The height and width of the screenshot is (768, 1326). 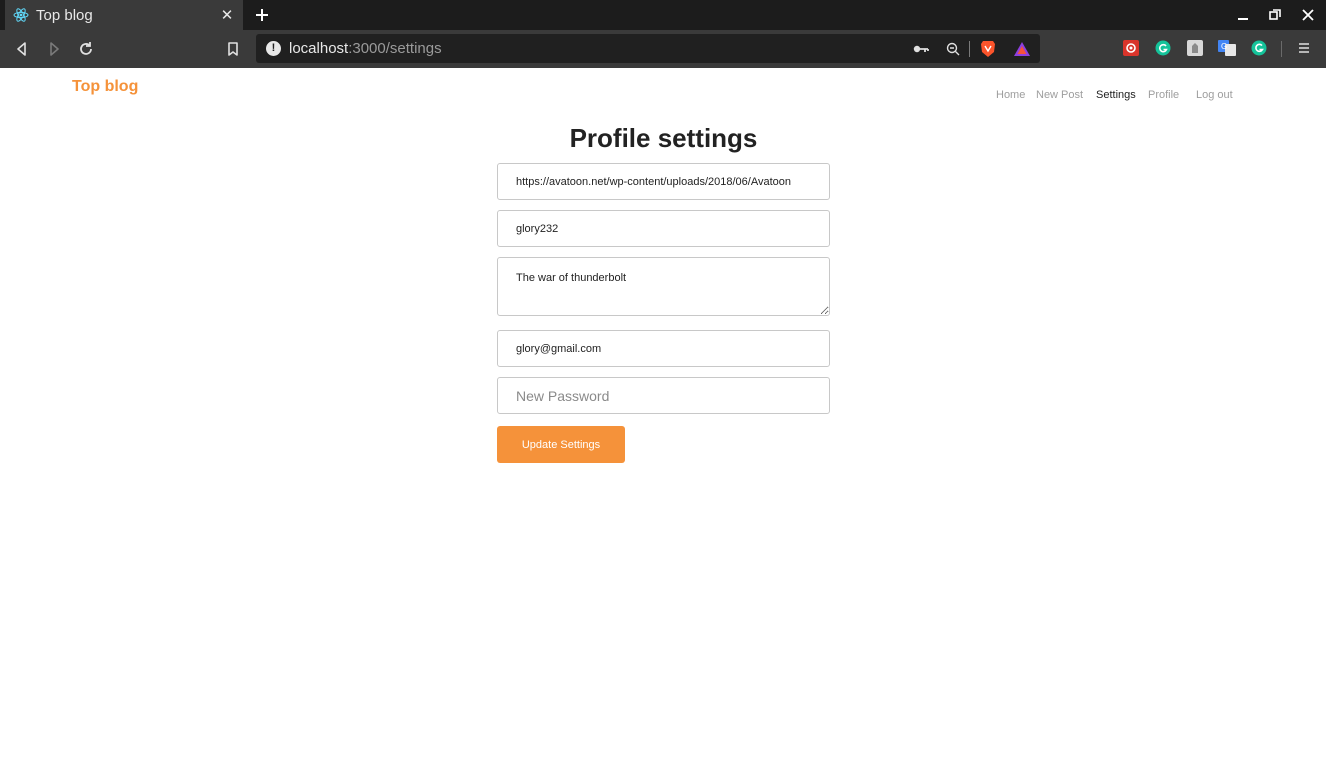 I want to click on zoom-out-icon, so click(x=953, y=49).